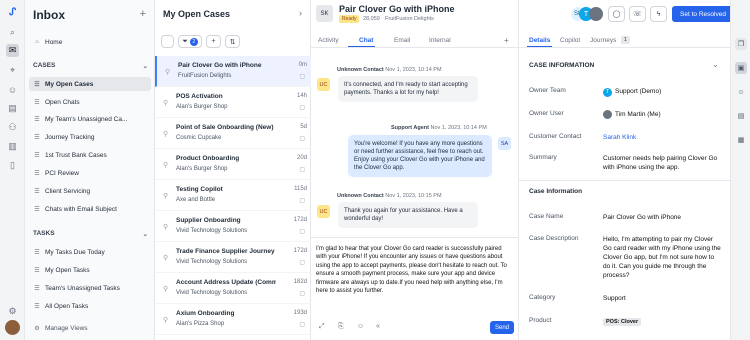 The image size is (750, 340). Describe the element at coordinates (69, 84) in the screenshot. I see `sidebar-item-label: My Open Cases` at that location.